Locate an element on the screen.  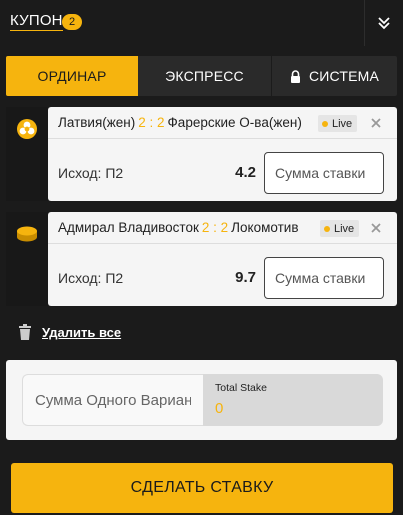
collapse-button is located at coordinates (383, 23).